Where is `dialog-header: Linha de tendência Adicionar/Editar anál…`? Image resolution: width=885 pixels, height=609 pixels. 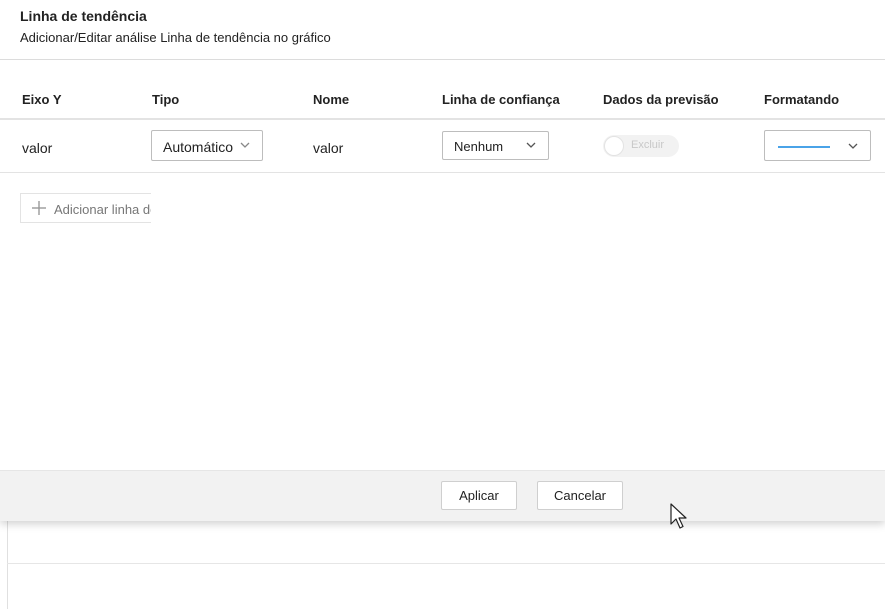
dialog-header: Linha de tendência Adicionar/Editar anál… is located at coordinates (442, 30).